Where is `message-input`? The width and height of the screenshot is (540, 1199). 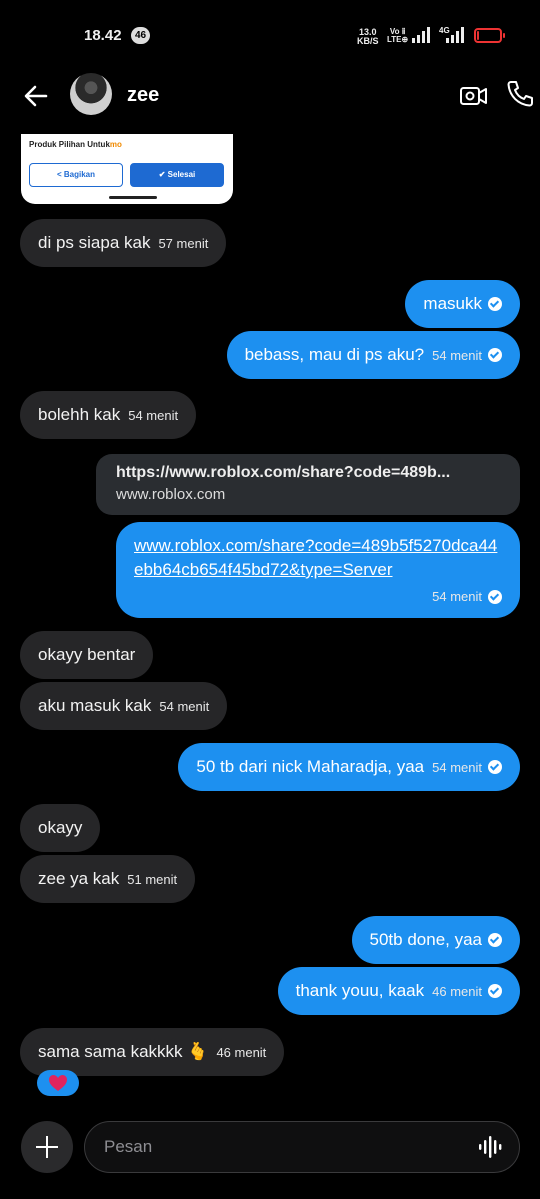 message-input is located at coordinates (302, 1147).